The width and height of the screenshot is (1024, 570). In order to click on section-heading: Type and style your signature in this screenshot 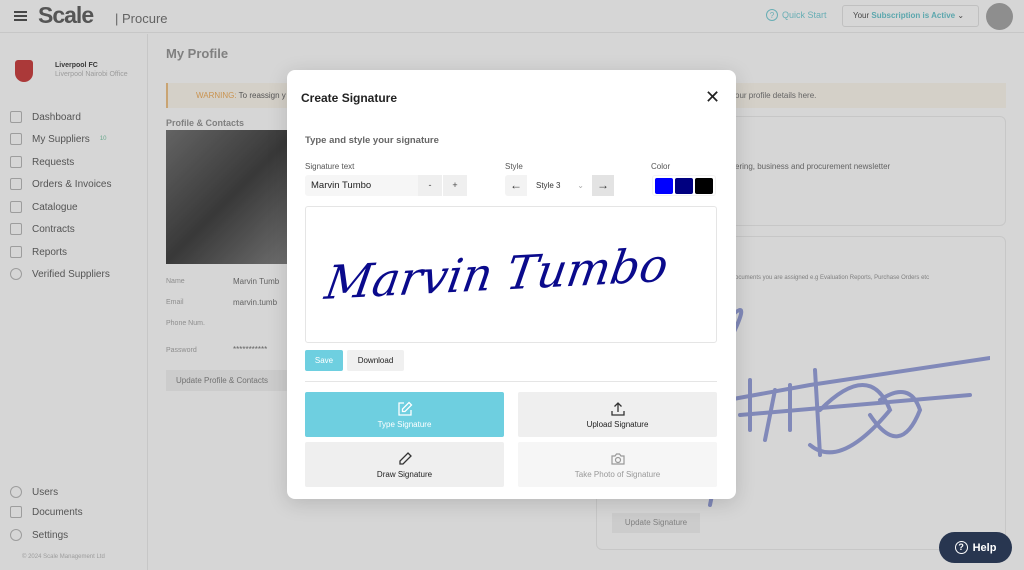, I will do `click(372, 140)`.